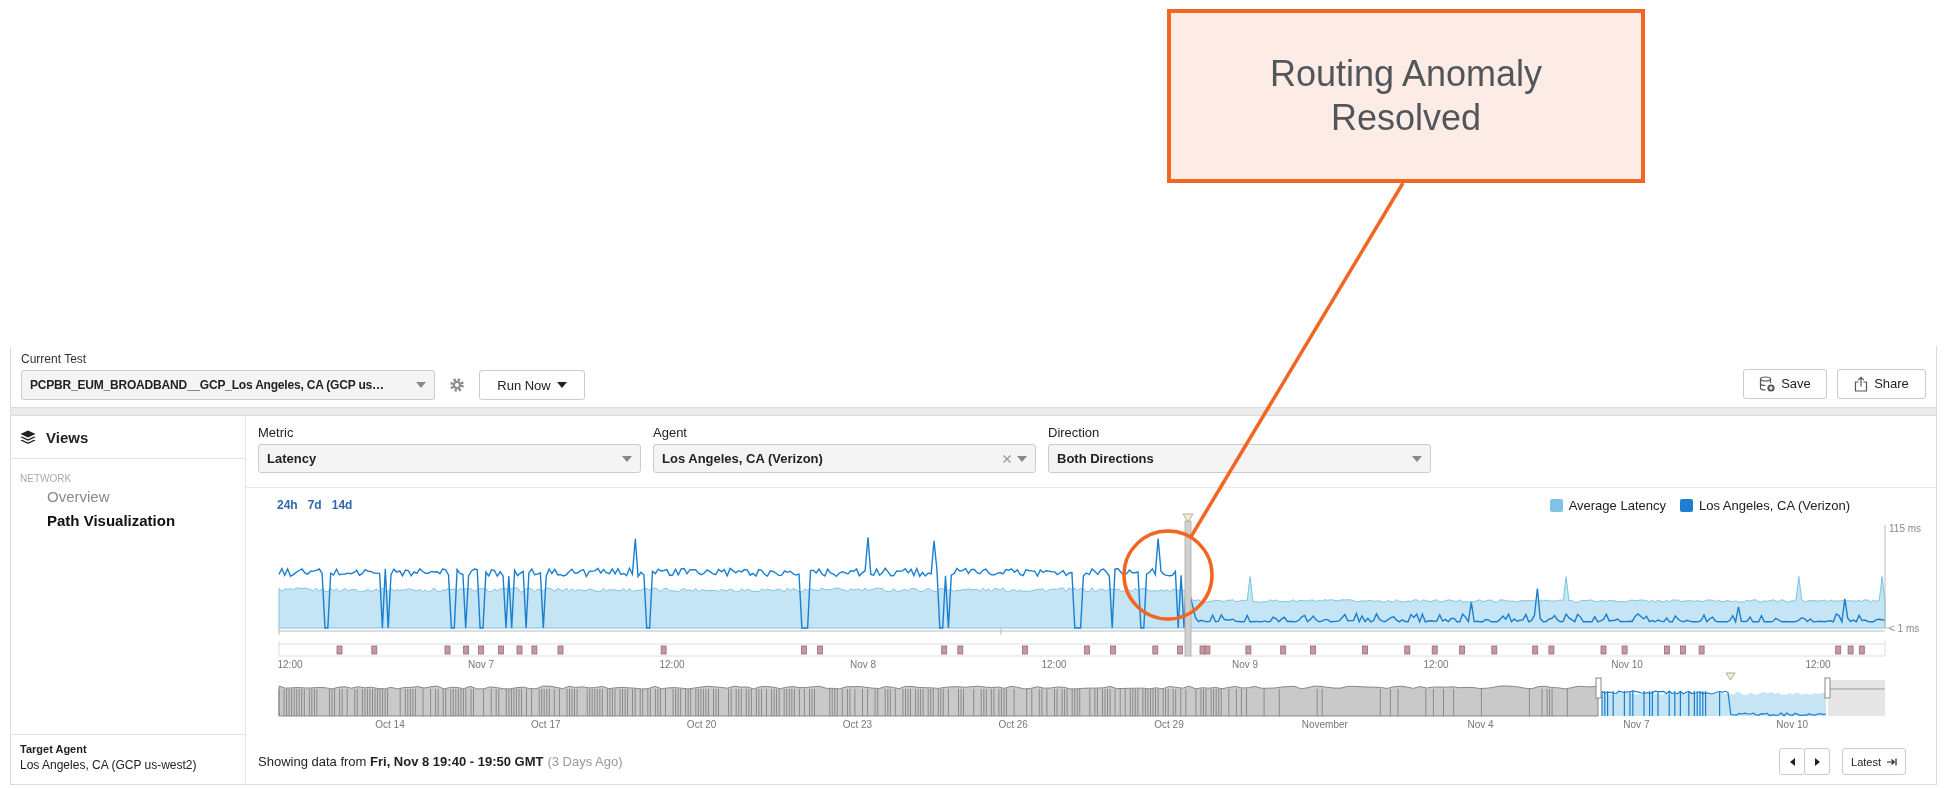 The width and height of the screenshot is (1947, 788). Describe the element at coordinates (287, 505) in the screenshot. I see `range-link: 24h` at that location.